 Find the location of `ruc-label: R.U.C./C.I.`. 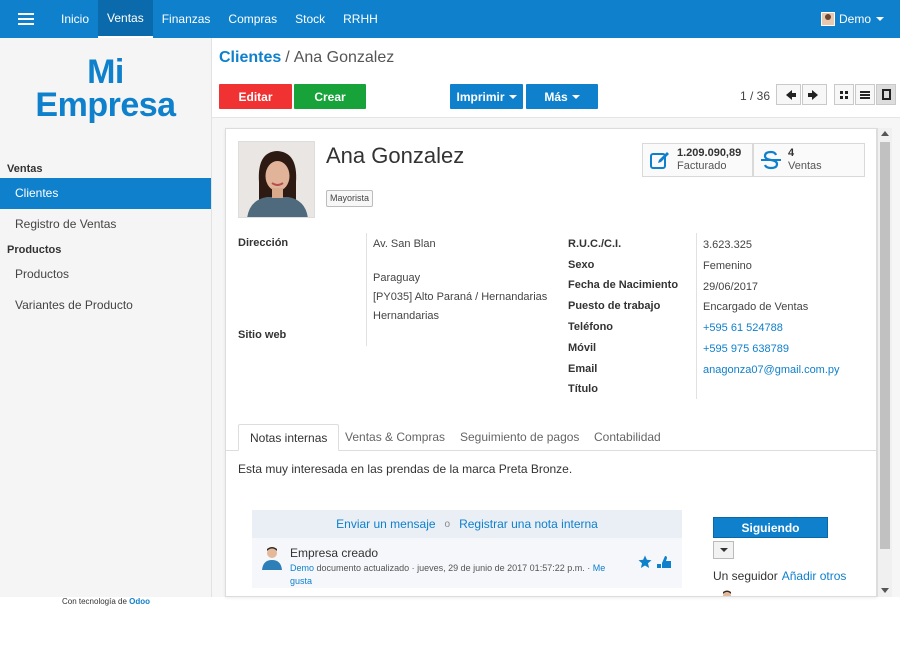

ruc-label: R.U.C./C.I. is located at coordinates (595, 244).